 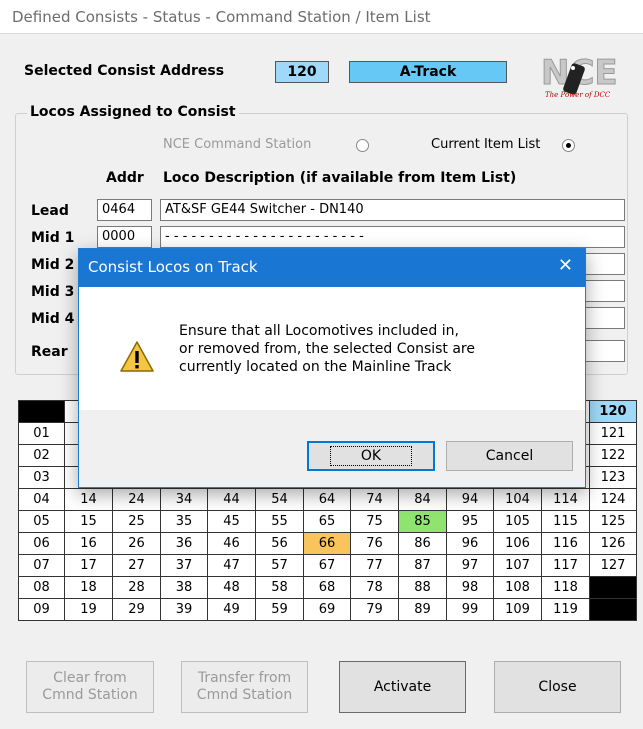 What do you see at coordinates (557, 687) in the screenshot?
I see `close-button: Close` at bounding box center [557, 687].